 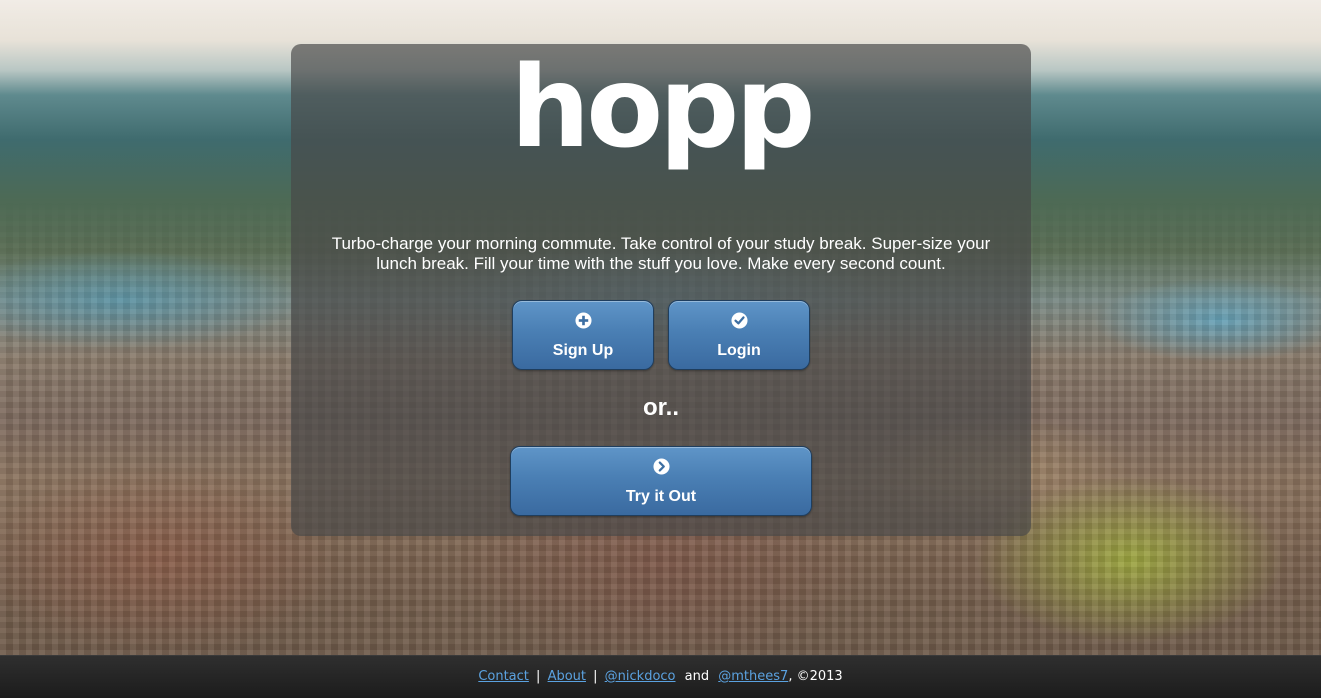 I want to click on mthees7-link: @mthees7, so click(x=753, y=676).